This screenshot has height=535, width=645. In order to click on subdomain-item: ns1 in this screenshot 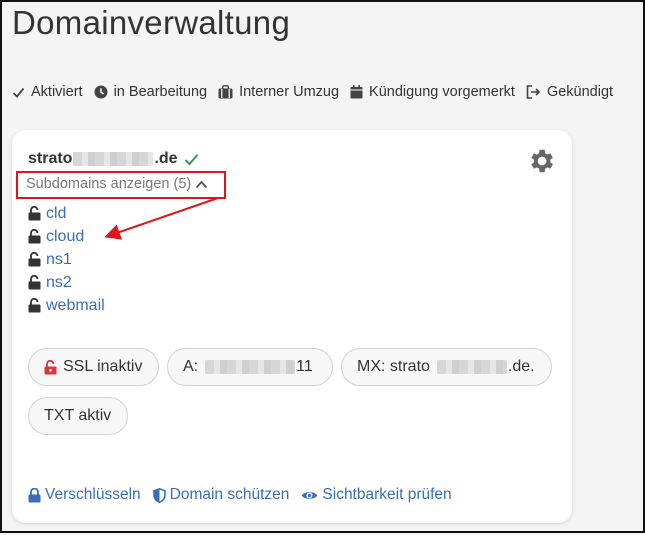, I will do `click(66, 259)`.